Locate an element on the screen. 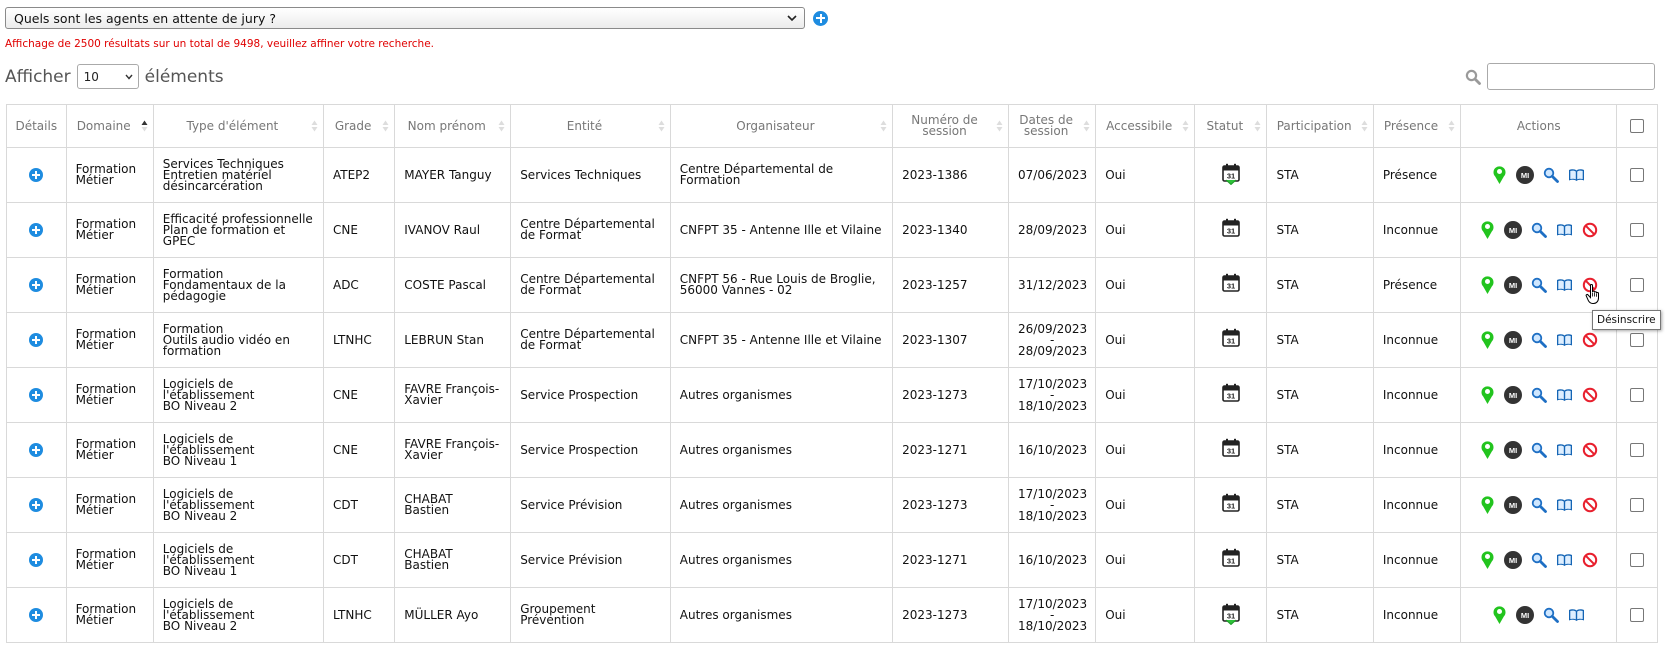  search-input is located at coordinates (1571, 76).